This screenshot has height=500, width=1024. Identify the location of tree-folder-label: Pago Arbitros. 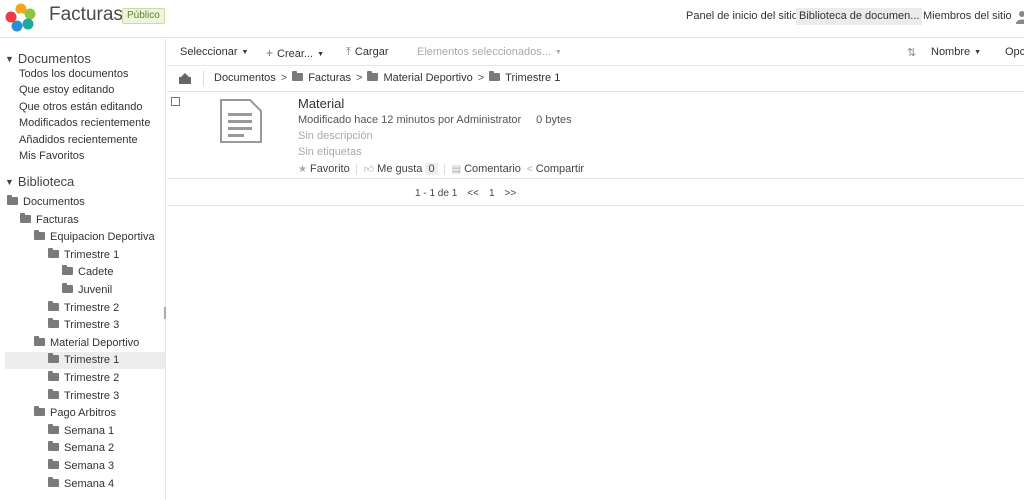
(83, 413).